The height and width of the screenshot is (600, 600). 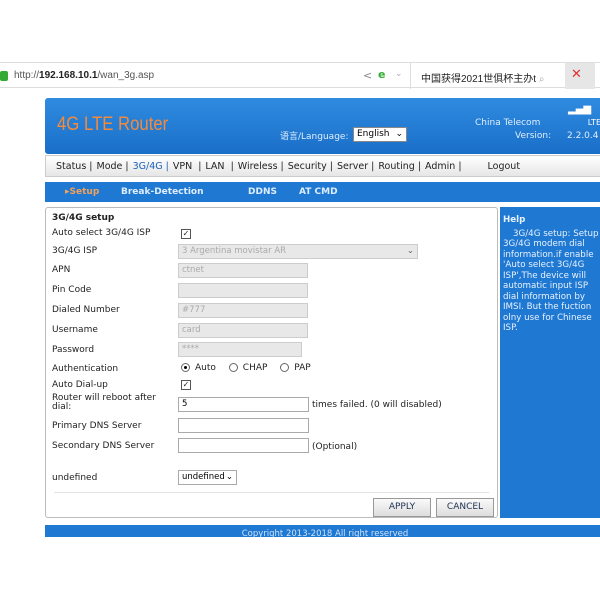 I want to click on sub-nav: ▸Setup Break-Detection DDNS AT CMD, so click(x=322, y=192).